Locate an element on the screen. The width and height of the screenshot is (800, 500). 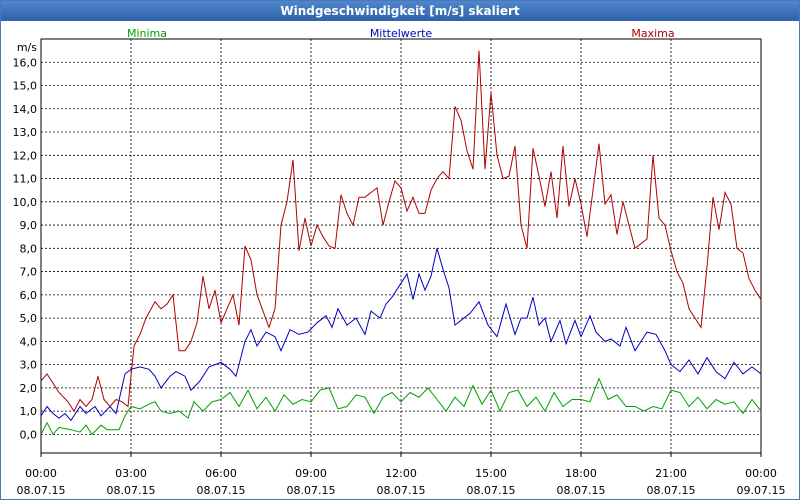
y-tick-label: 14,0 is located at coordinates (25, 109).